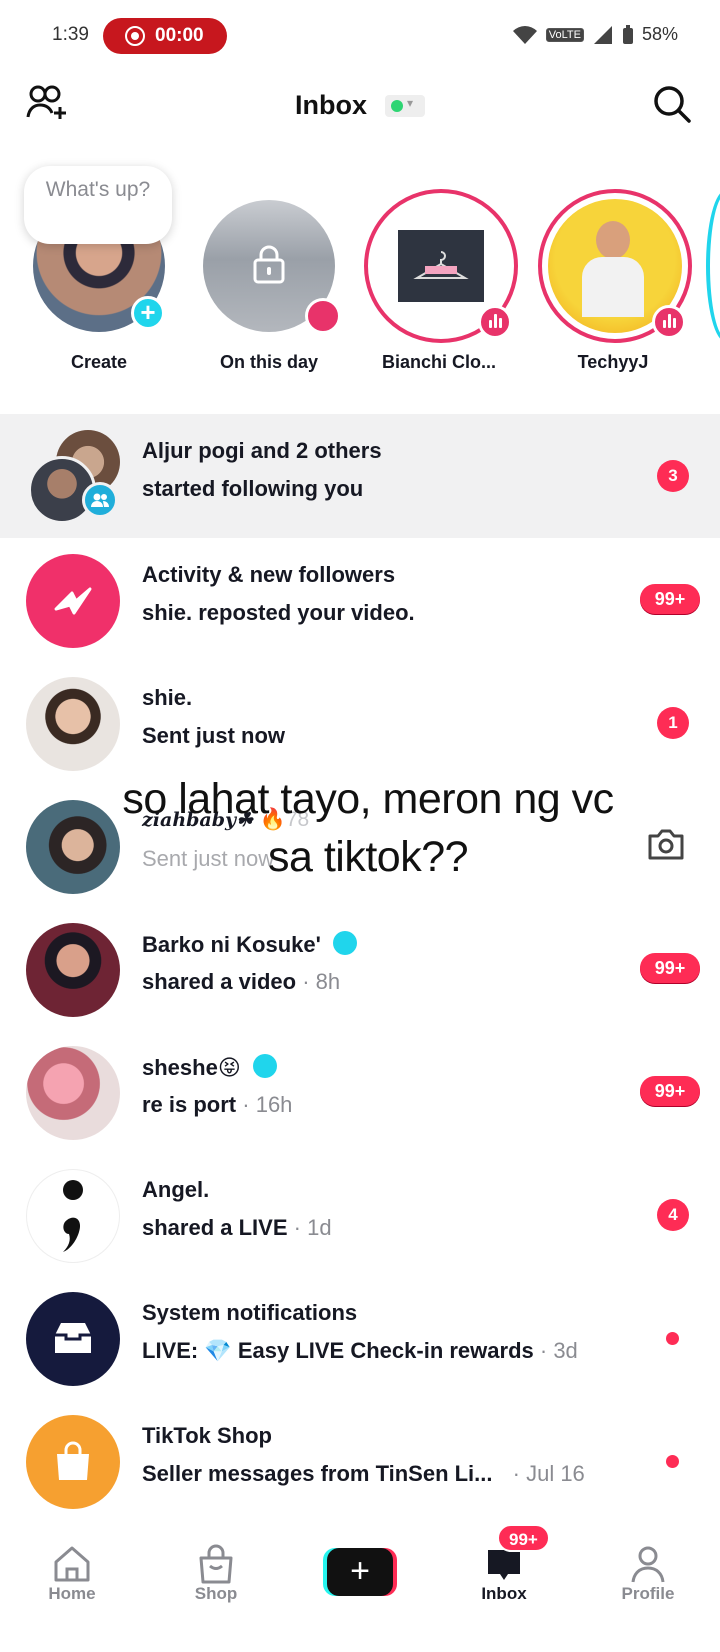 The image size is (720, 1652). Describe the element at coordinates (405, 106) in the screenshot. I see `online-status-toggle: ▾` at that location.